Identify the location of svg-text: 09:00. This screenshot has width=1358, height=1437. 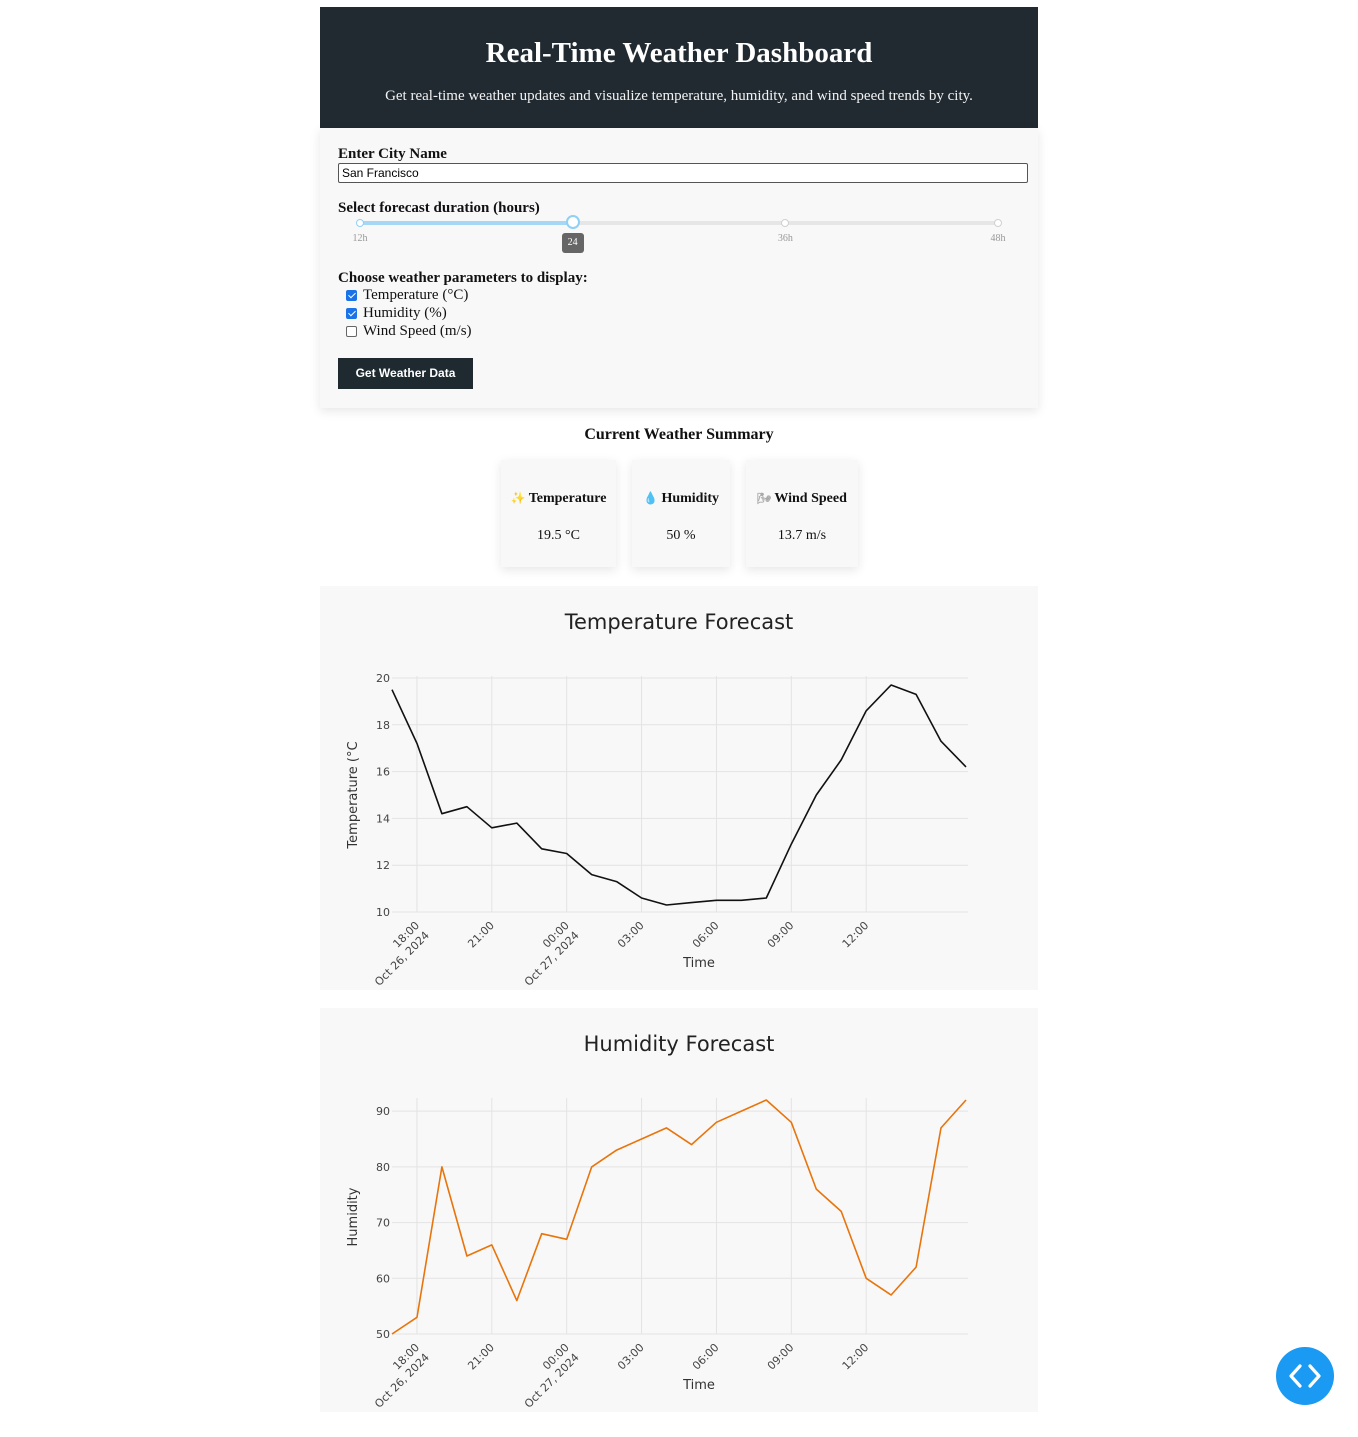
(781, 1357).